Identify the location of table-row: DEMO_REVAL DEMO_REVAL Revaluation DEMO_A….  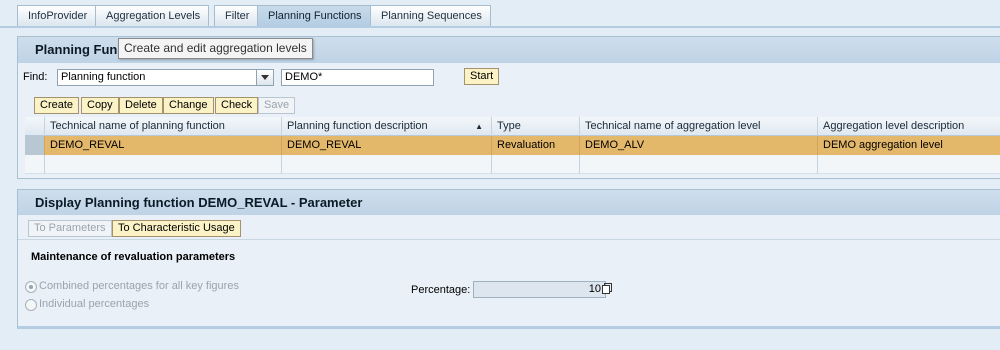
(512, 145).